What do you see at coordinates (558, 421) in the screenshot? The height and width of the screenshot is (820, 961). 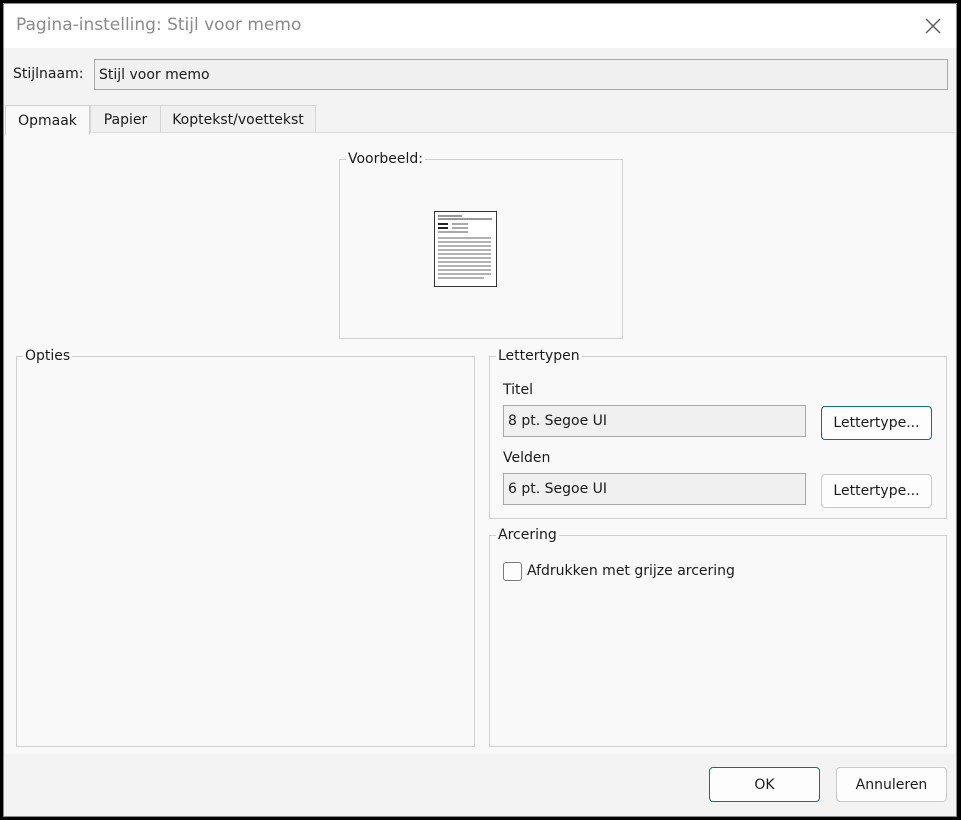 I see `title-font-value: 8 pt. Segoe UI` at bounding box center [558, 421].